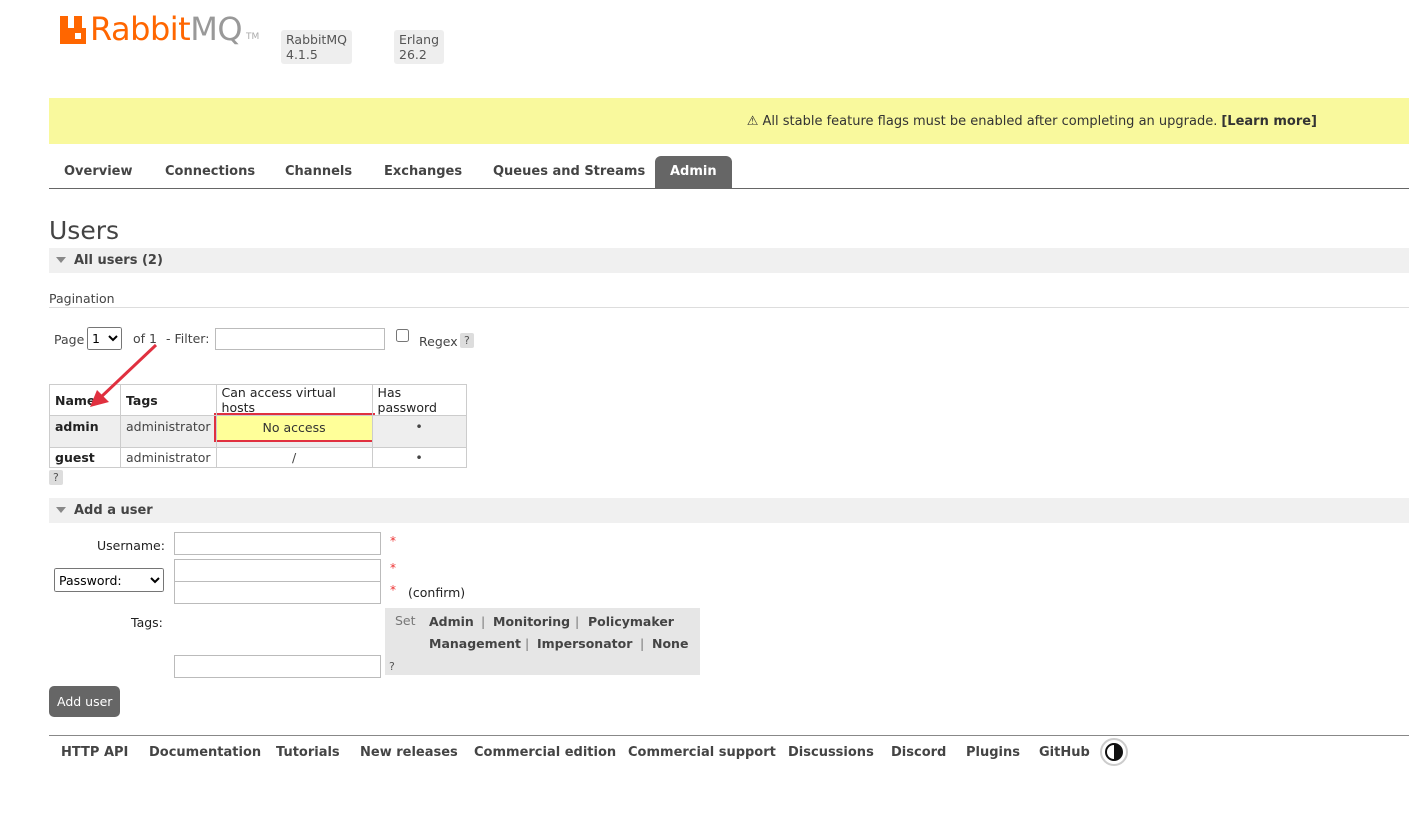 The height and width of the screenshot is (833, 1409). I want to click on filter-label: - Filter:, so click(188, 338).